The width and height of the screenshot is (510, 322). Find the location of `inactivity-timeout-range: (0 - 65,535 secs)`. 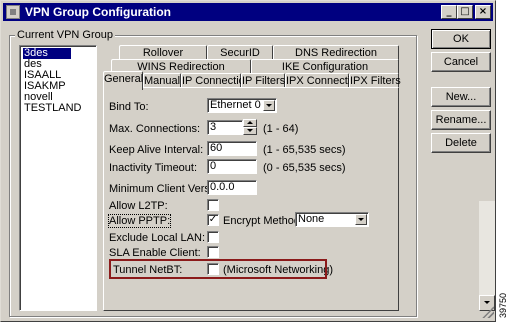

inactivity-timeout-range: (0 - 65,535 secs) is located at coordinates (304, 168).